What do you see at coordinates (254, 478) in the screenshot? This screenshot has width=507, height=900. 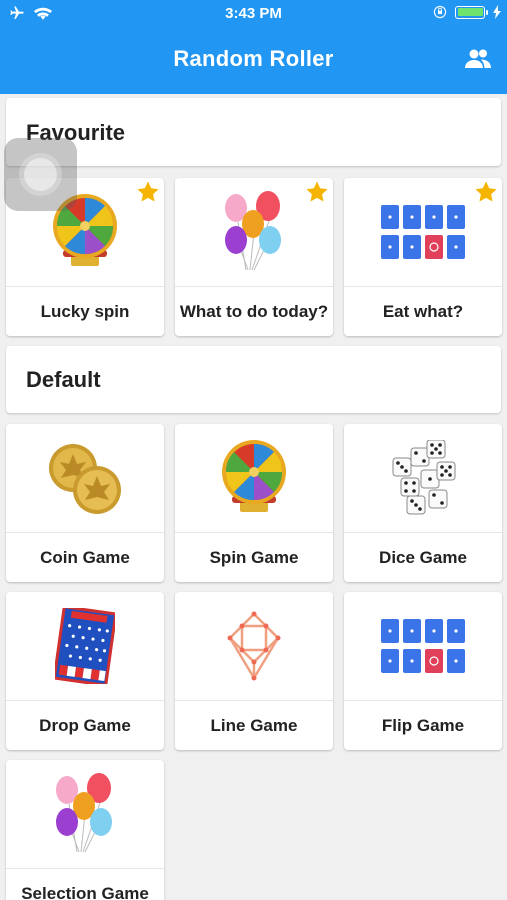 I see `spin-wheel-icon` at bounding box center [254, 478].